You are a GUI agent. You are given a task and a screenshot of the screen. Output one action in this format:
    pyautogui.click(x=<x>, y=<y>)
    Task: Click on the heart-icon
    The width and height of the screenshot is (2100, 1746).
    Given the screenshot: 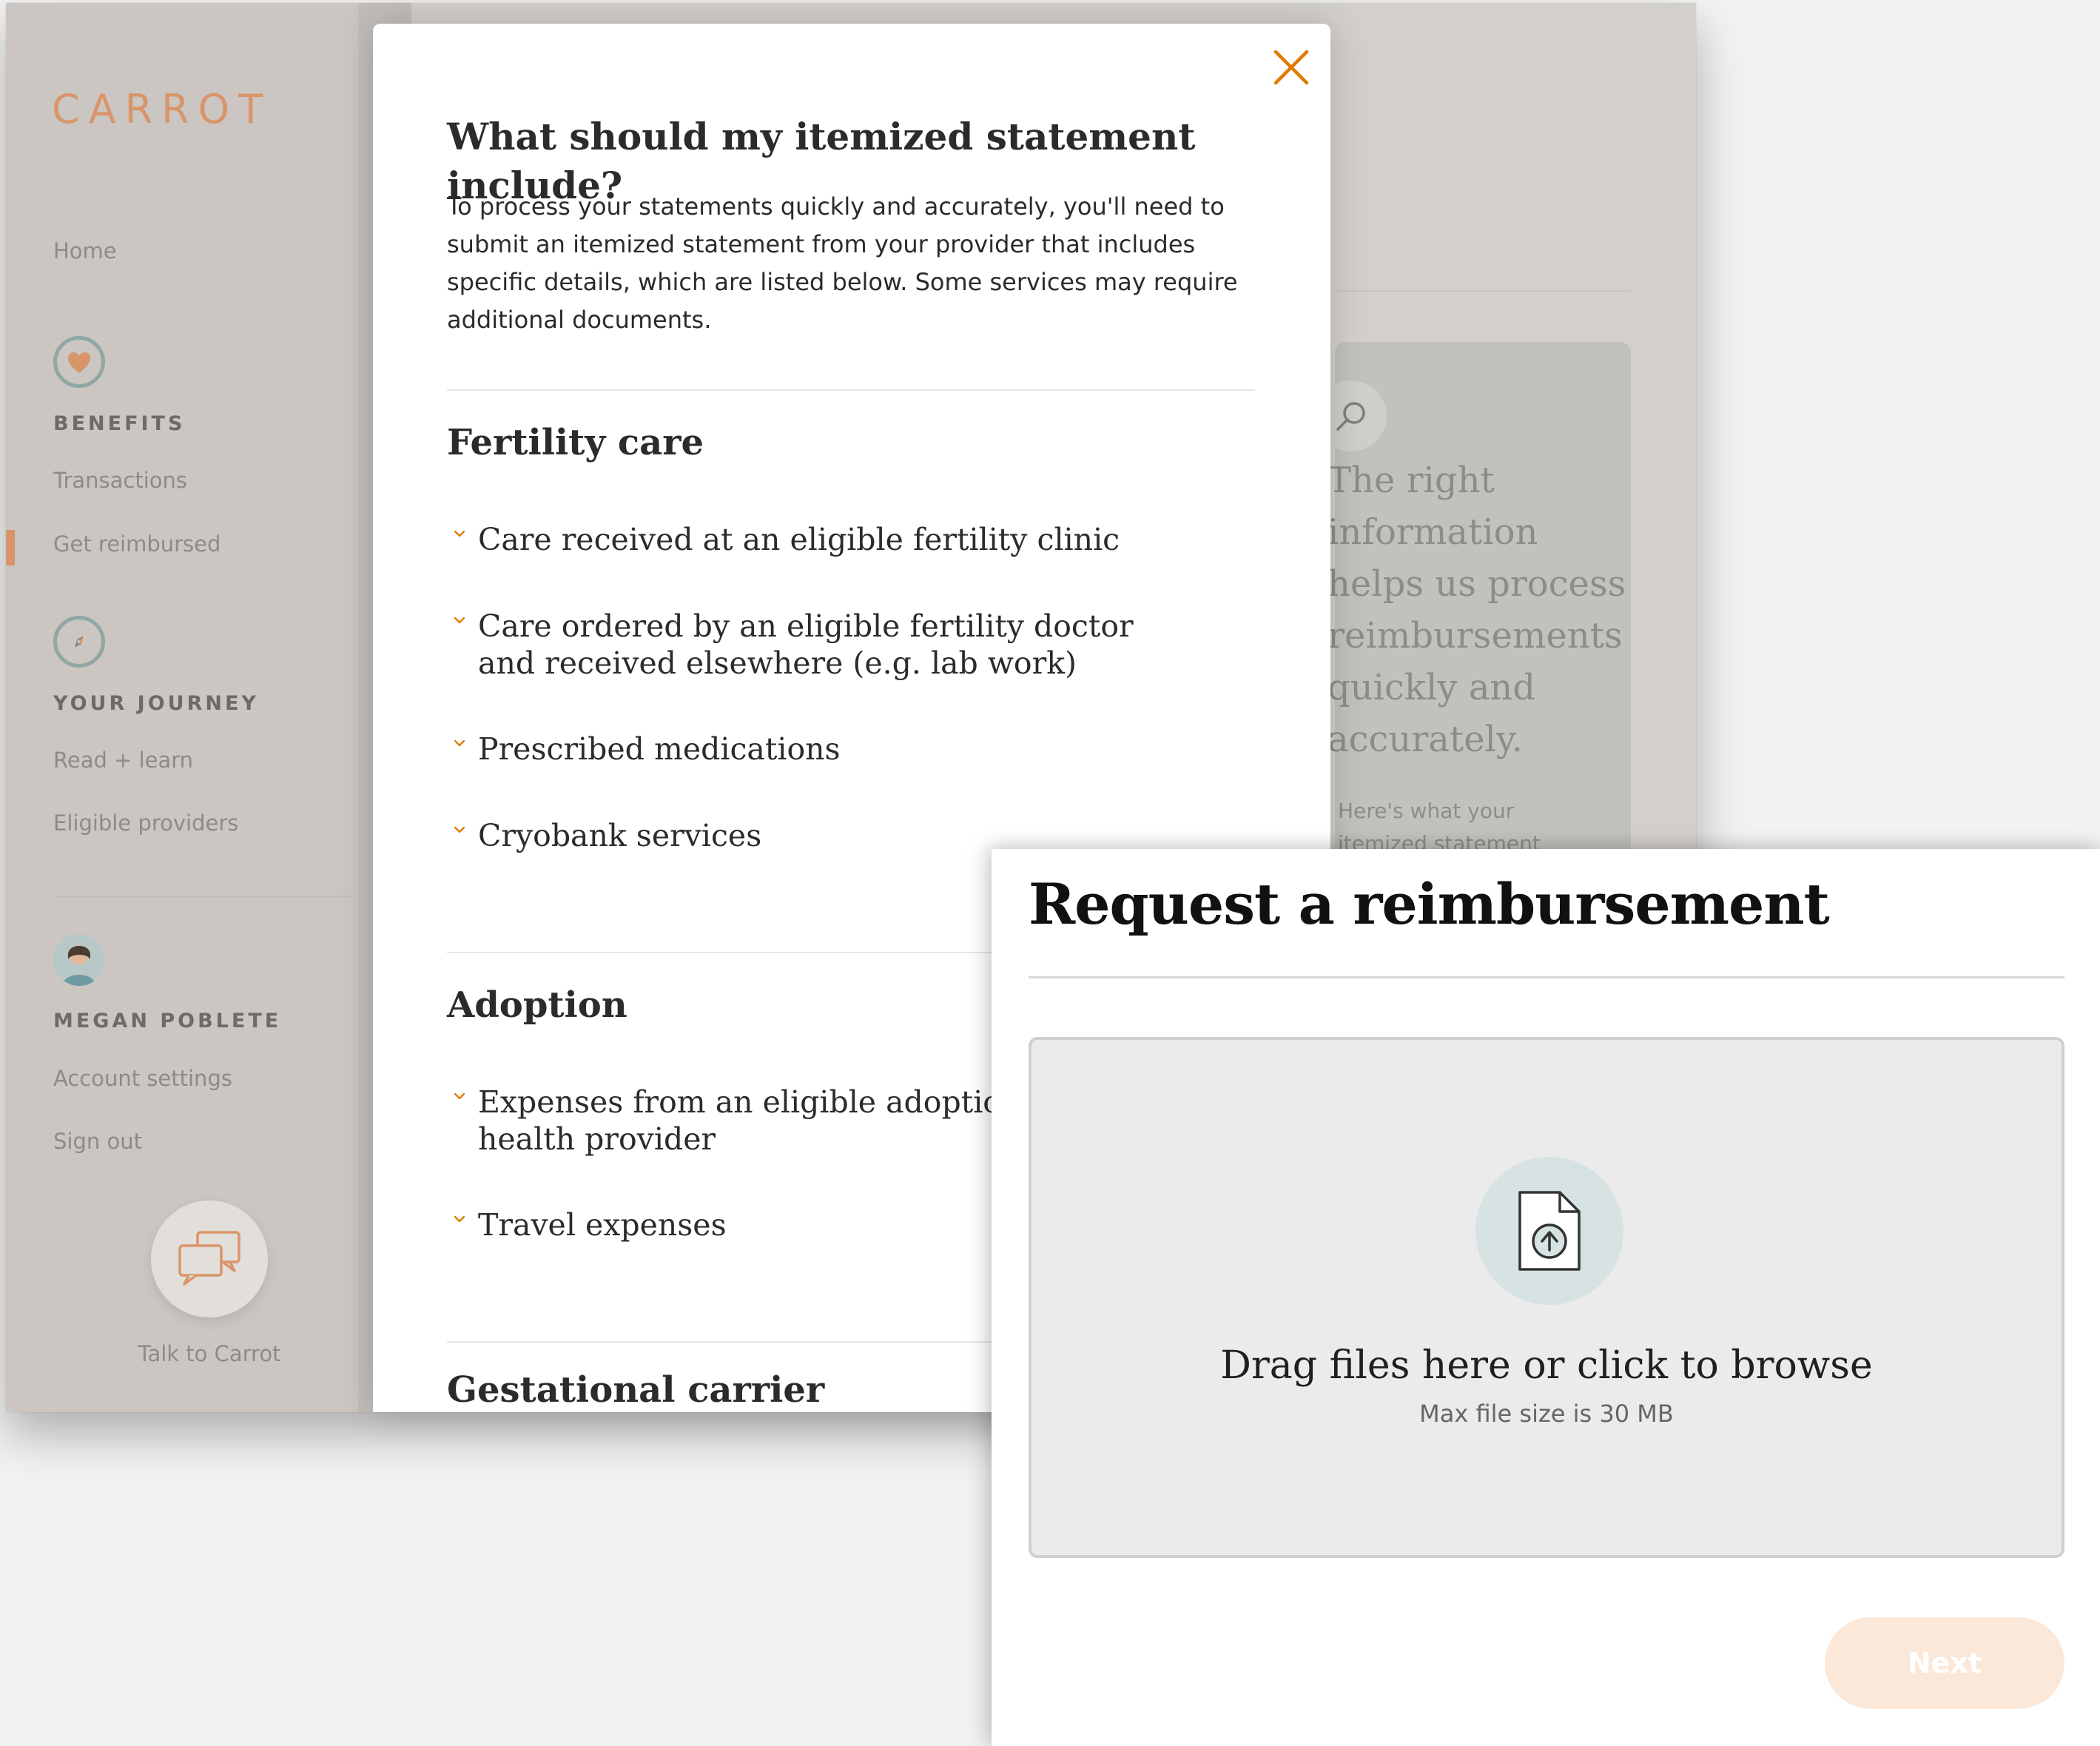 What is the action you would take?
    pyautogui.click(x=79, y=362)
    